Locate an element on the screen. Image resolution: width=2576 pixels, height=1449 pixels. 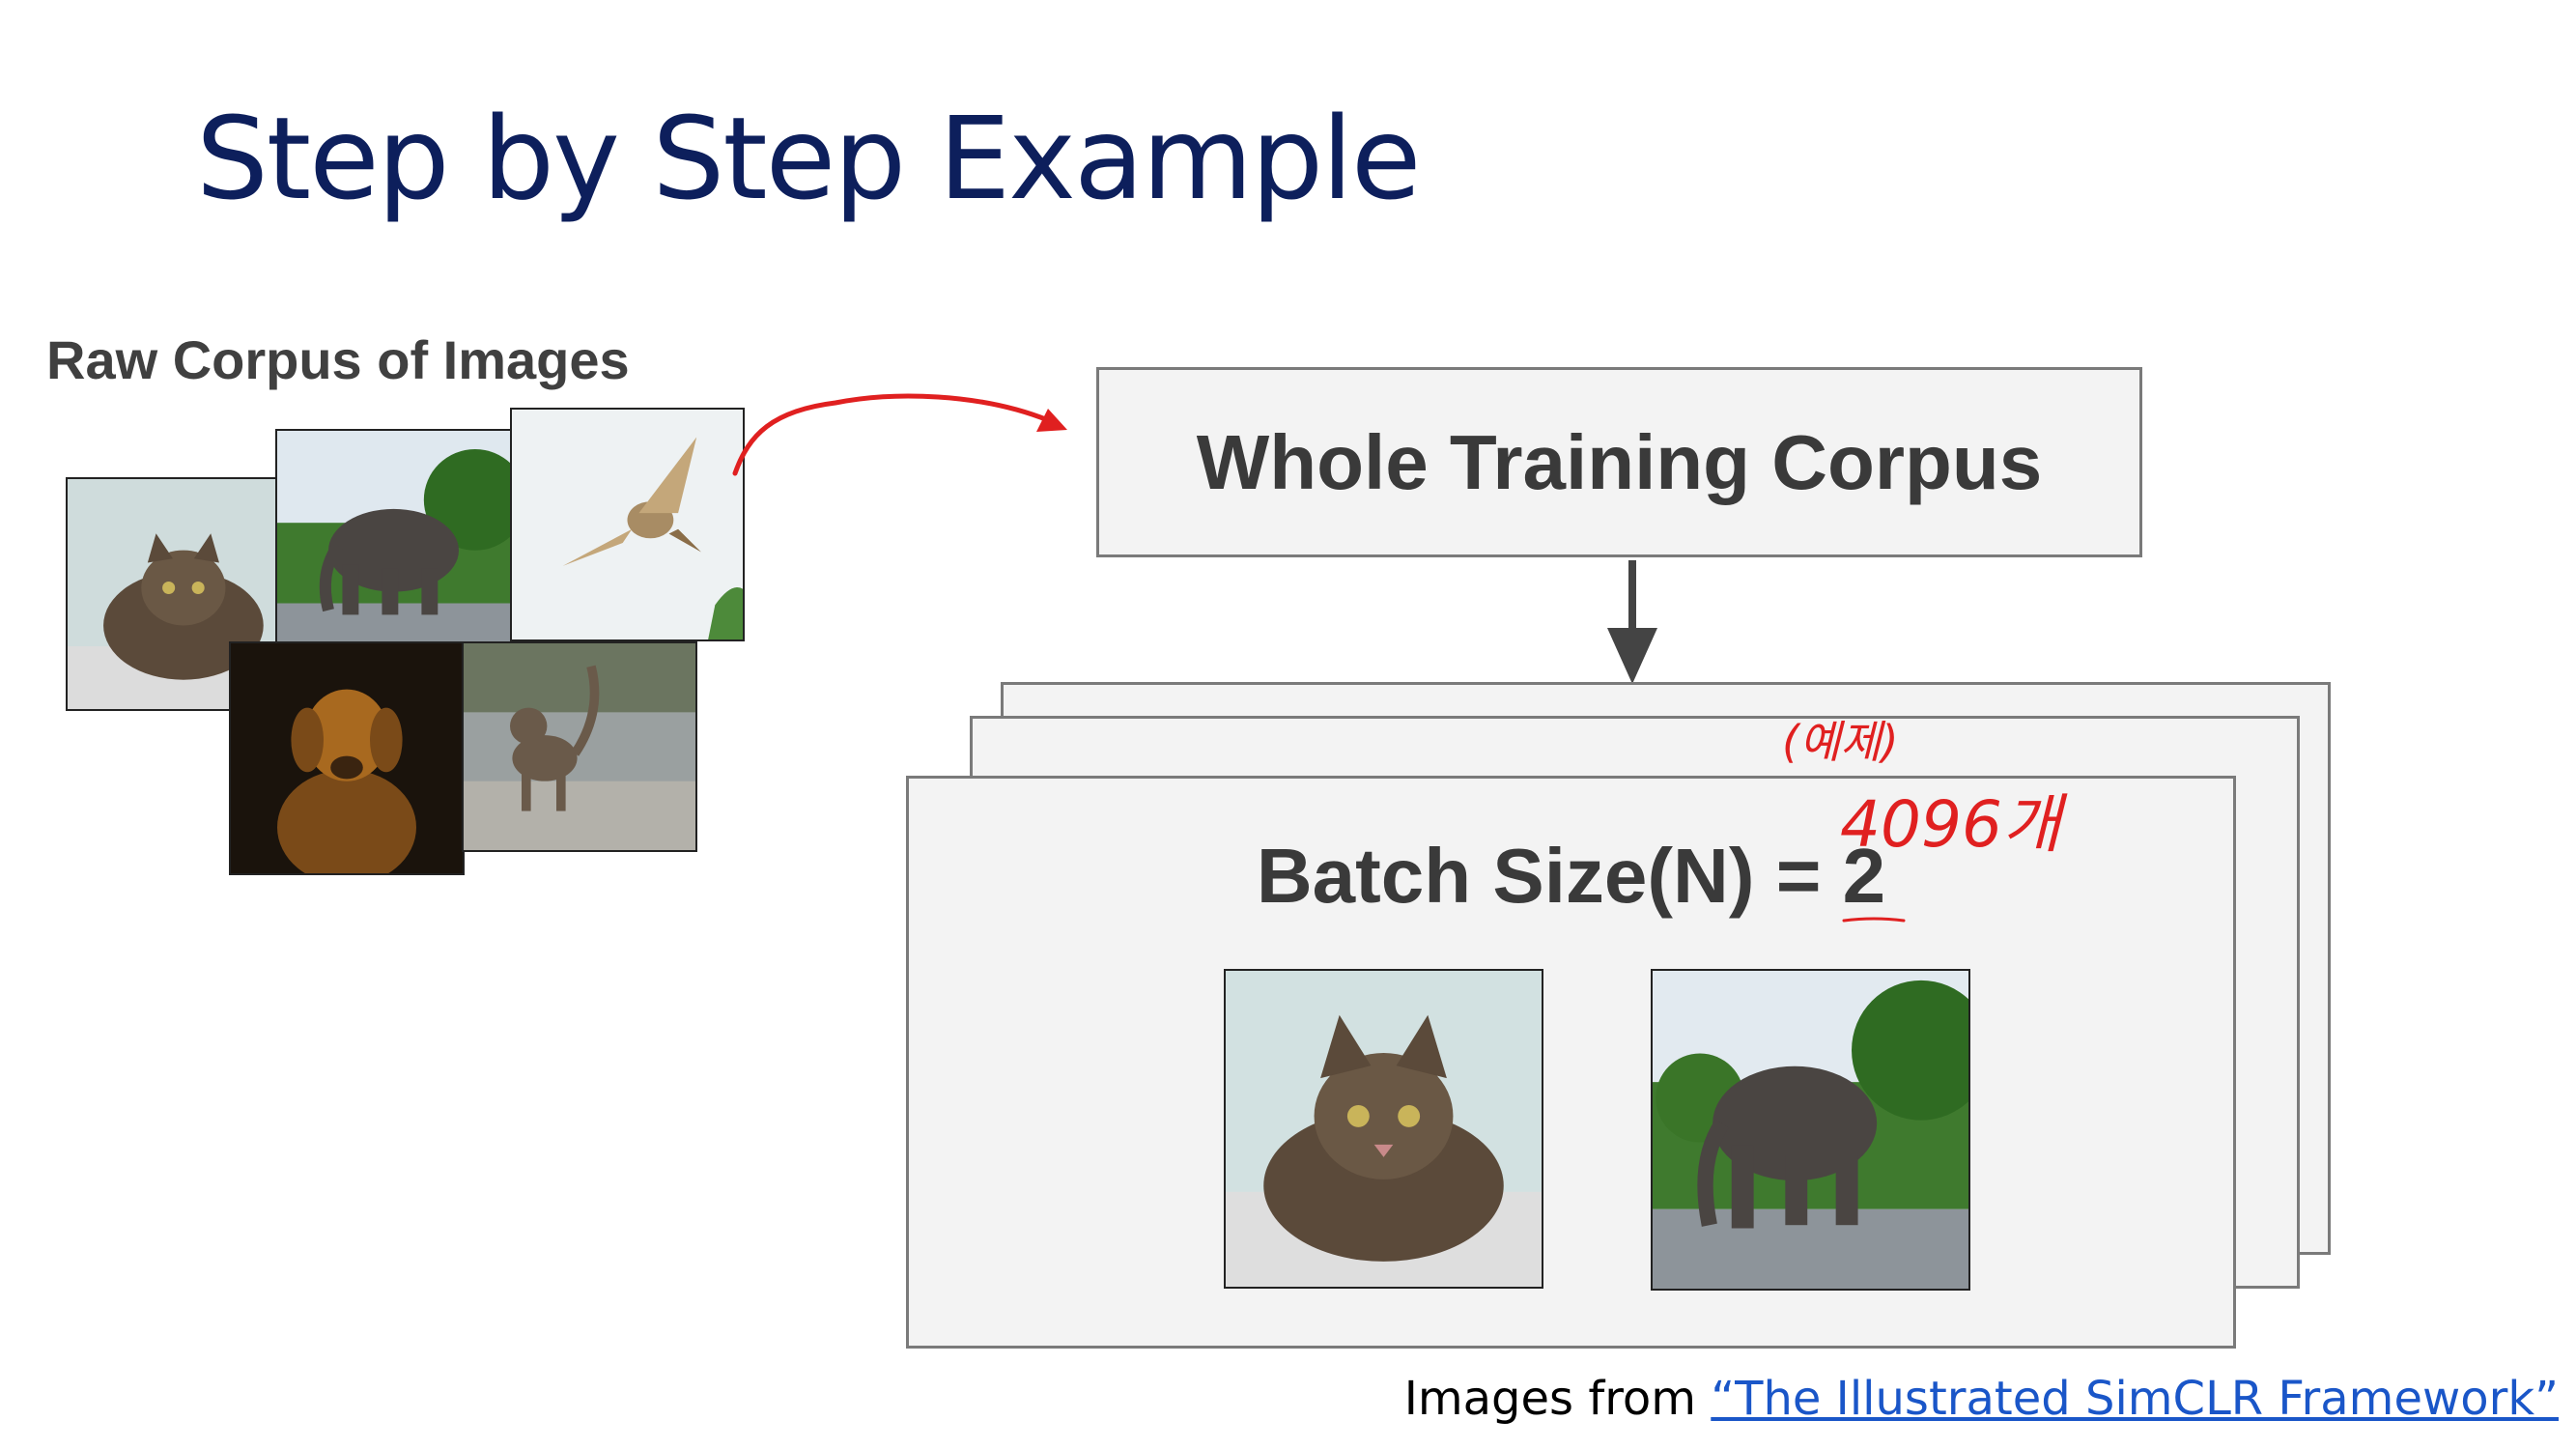
raw-corpus-label: Raw Corpus of Images is located at coordinates (338, 359).